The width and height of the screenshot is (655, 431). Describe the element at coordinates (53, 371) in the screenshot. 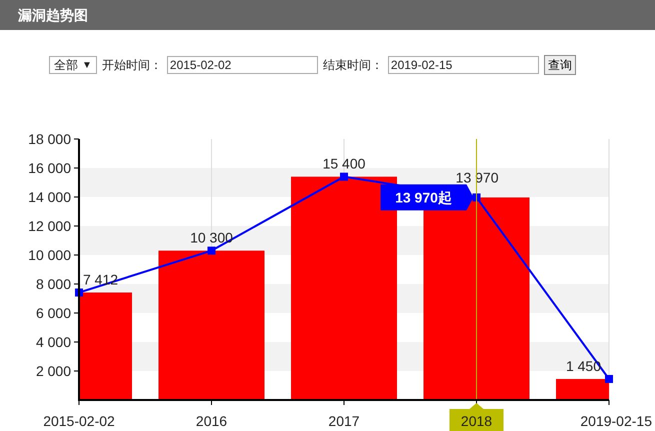

I see `y-tick-label: 2 000` at that location.